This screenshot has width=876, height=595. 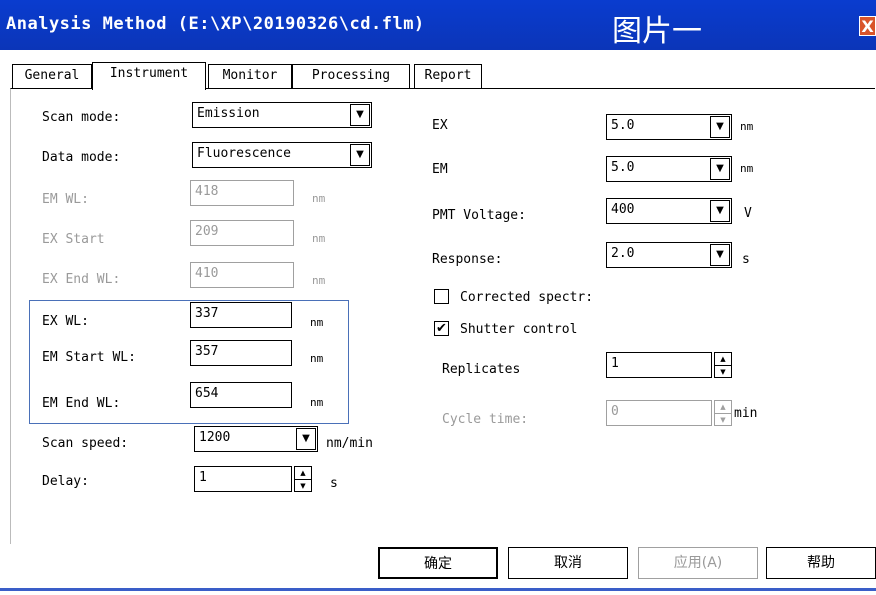 I want to click on cycle-time-unit: min, so click(x=746, y=413).